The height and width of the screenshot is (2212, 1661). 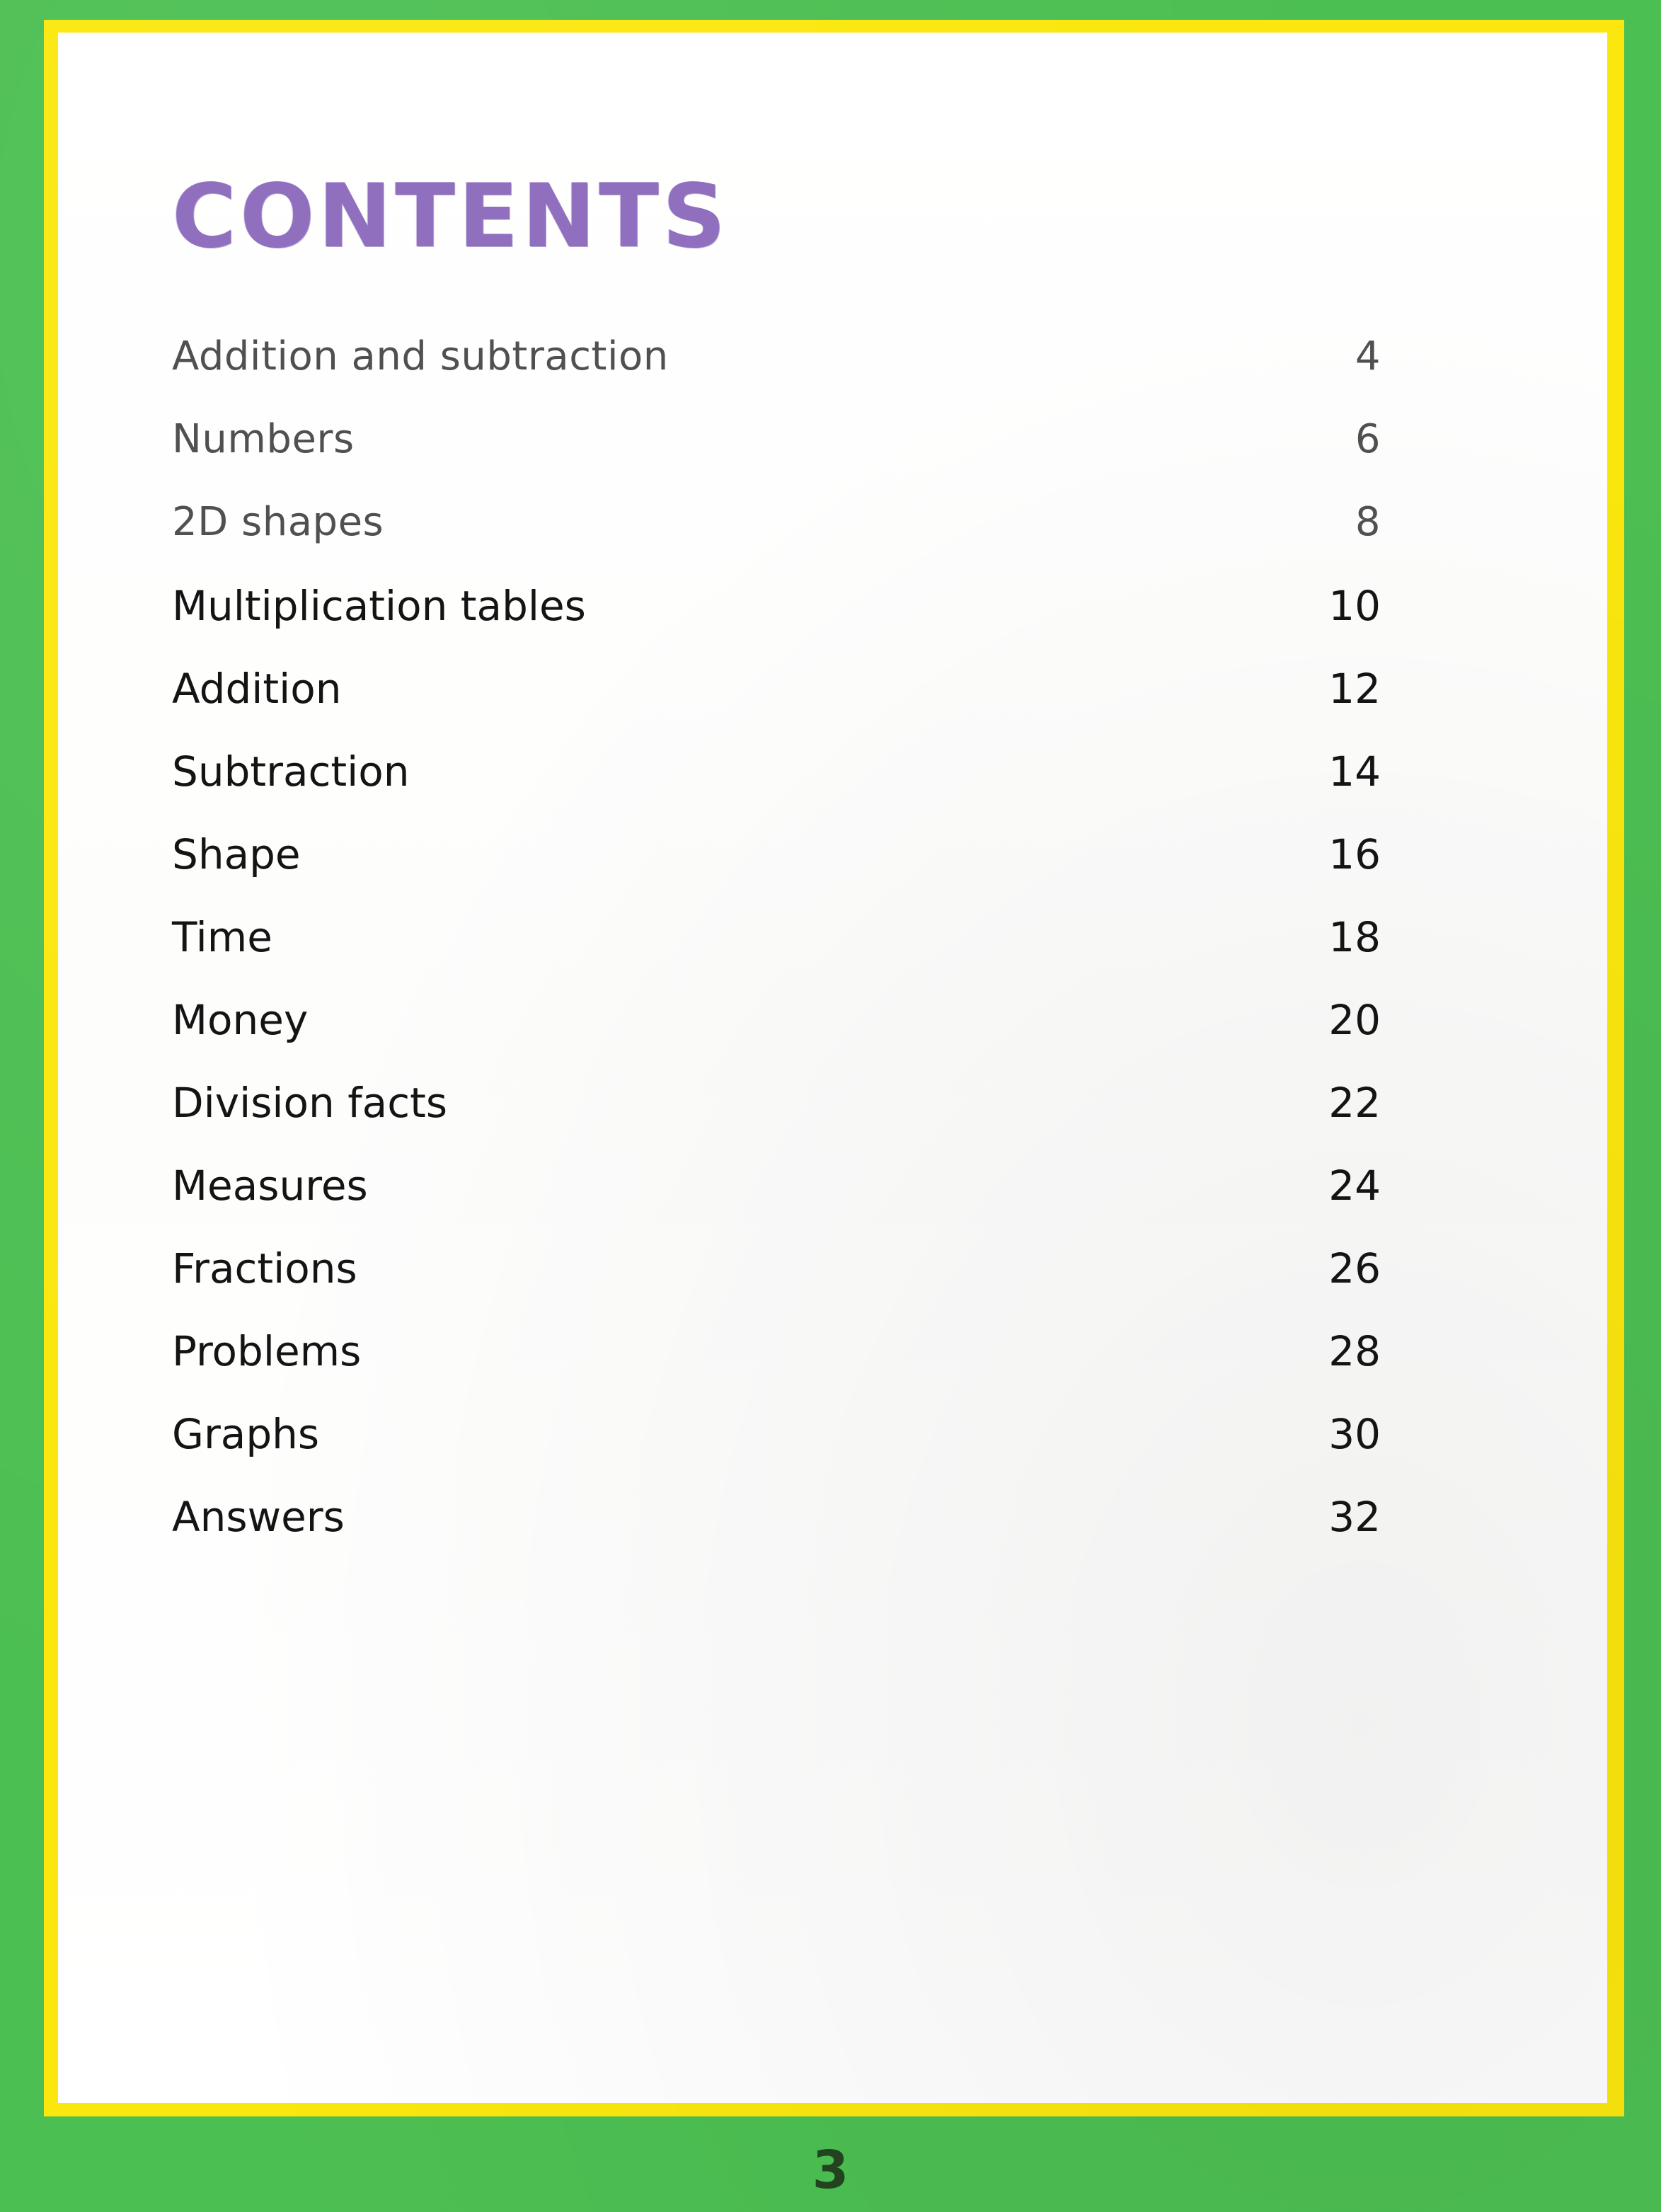 I want to click on toc-entry-label: Addition and subtraction, so click(x=420, y=356).